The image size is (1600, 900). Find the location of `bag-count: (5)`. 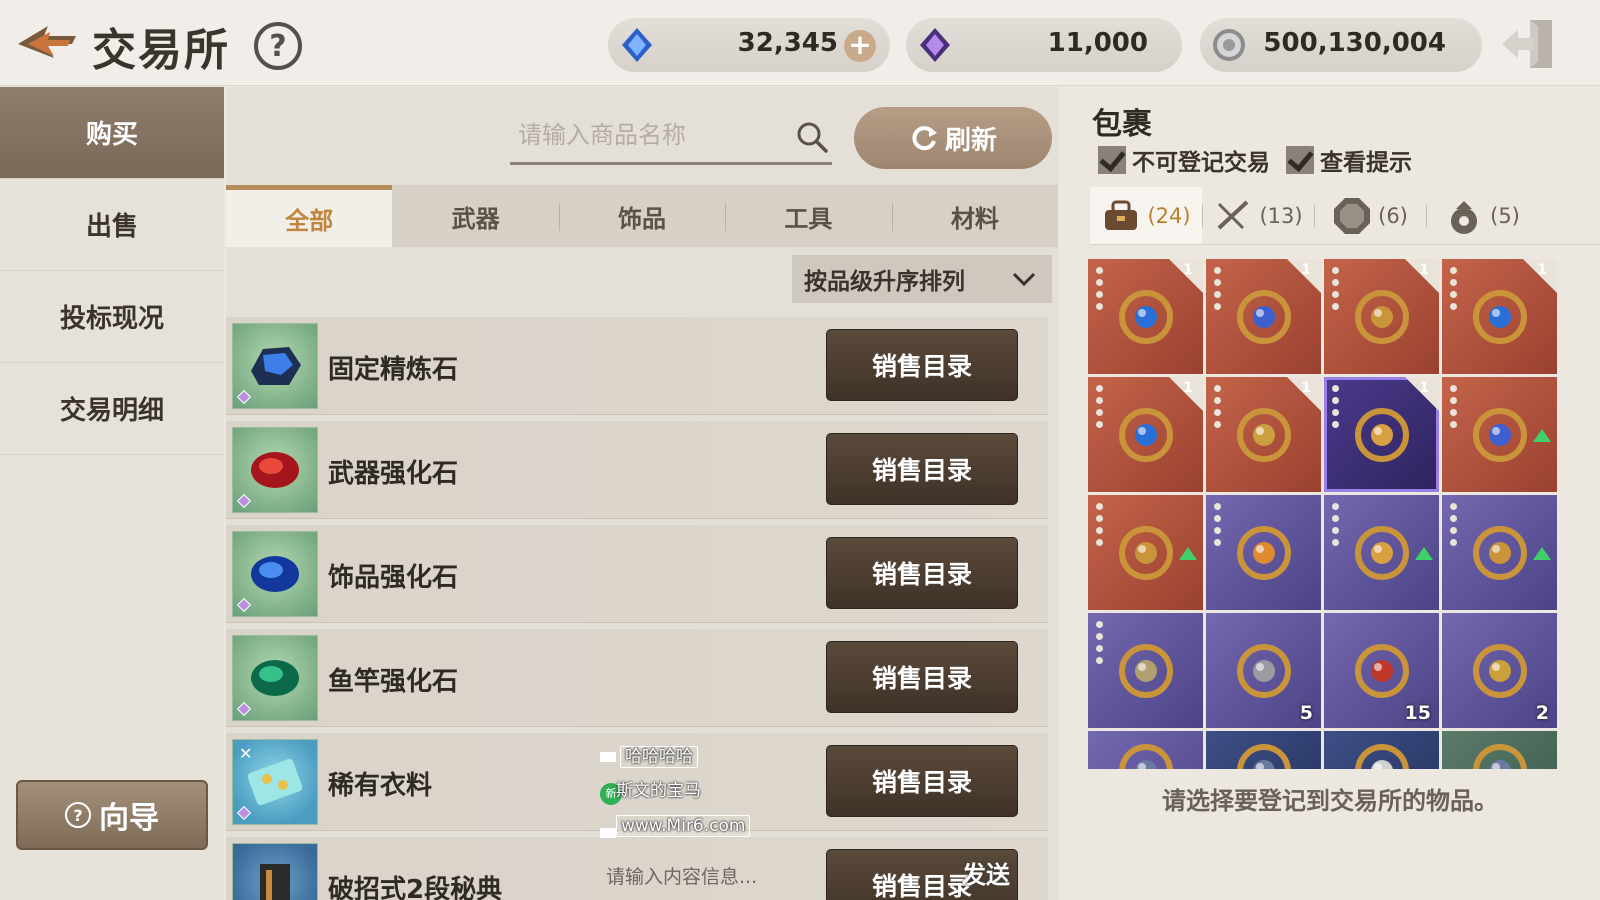

bag-count: (5) is located at coordinates (1505, 215).